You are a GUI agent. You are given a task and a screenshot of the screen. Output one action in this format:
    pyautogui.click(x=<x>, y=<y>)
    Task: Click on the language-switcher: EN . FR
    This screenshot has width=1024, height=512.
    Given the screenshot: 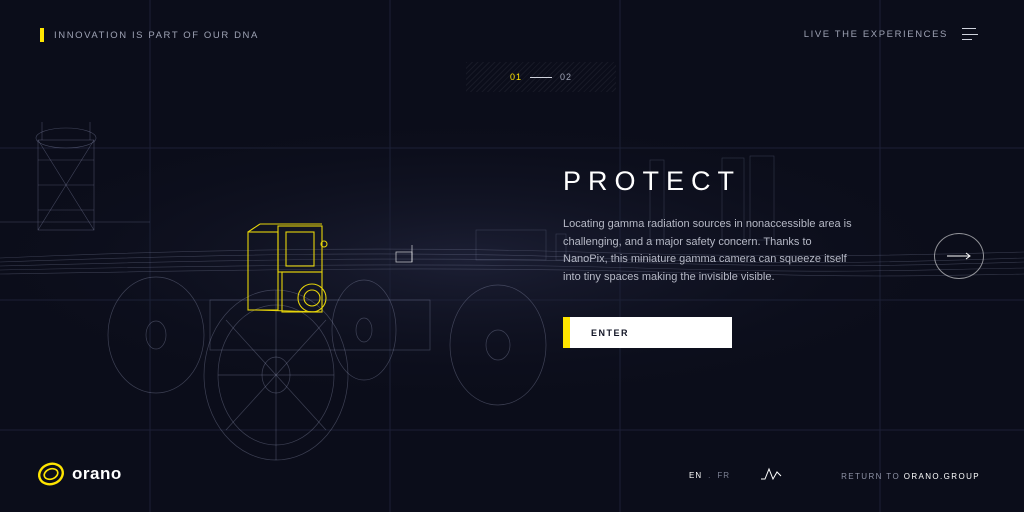 What is the action you would take?
    pyautogui.click(x=709, y=475)
    